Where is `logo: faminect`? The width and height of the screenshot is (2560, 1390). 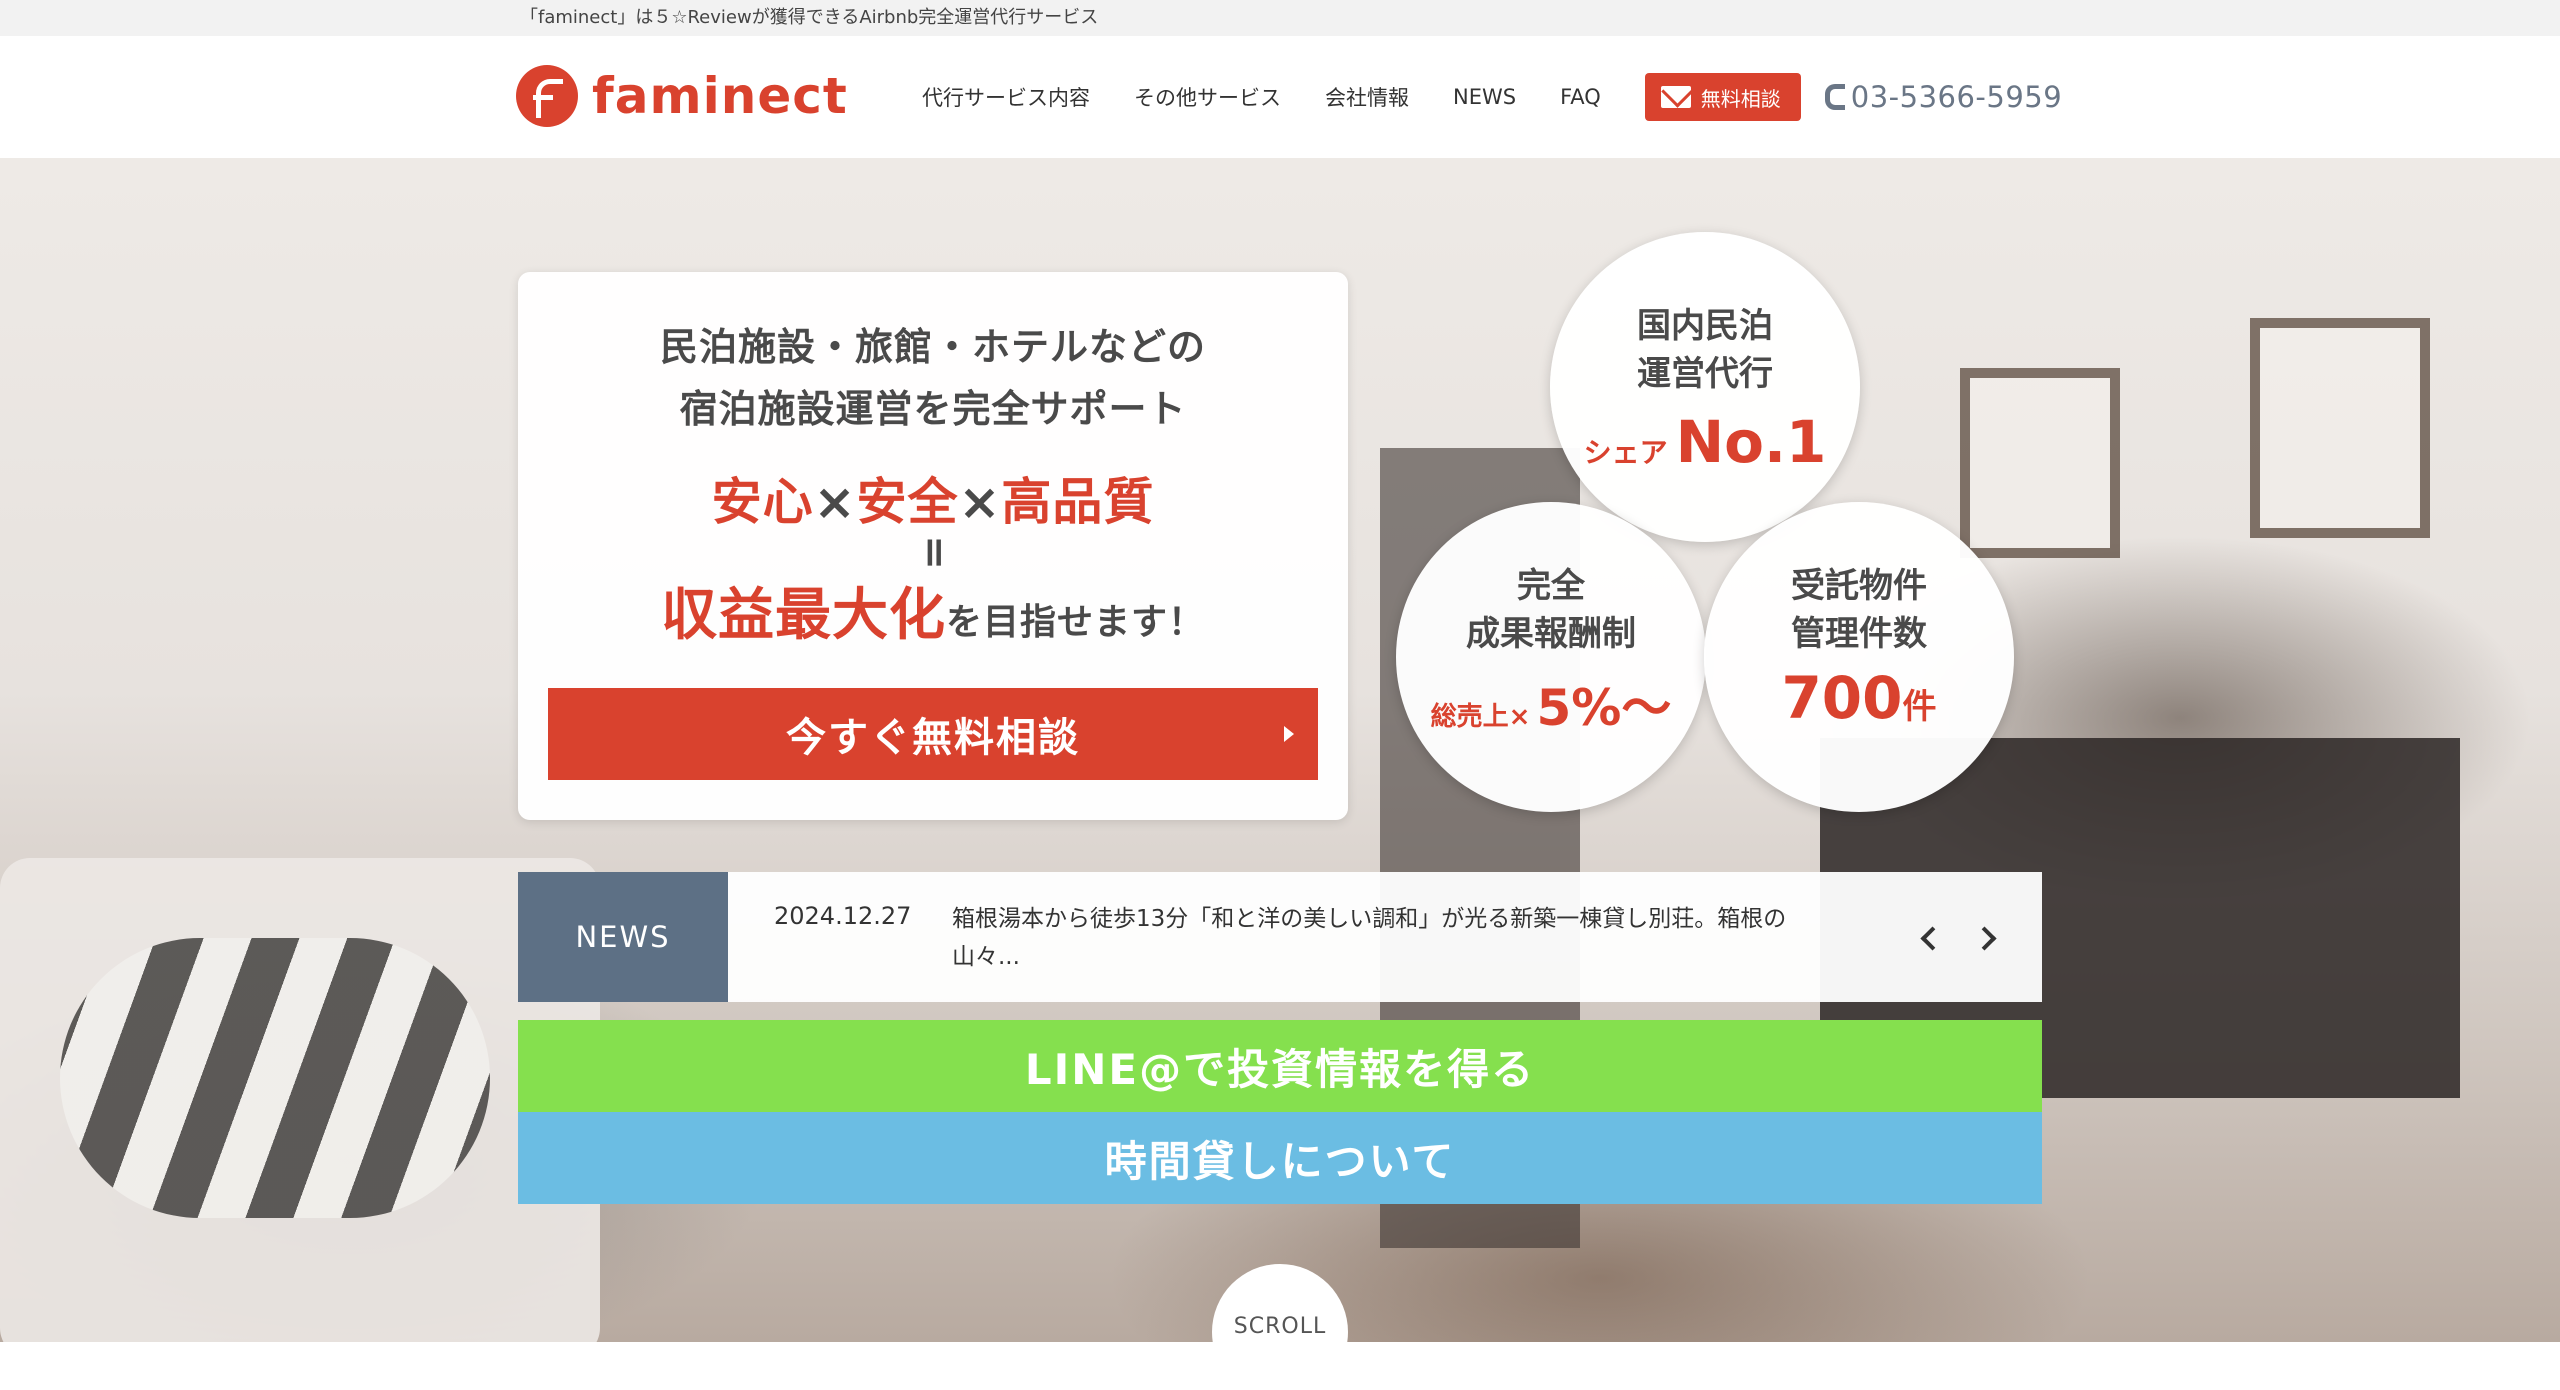 logo: faminect is located at coordinates (682, 96).